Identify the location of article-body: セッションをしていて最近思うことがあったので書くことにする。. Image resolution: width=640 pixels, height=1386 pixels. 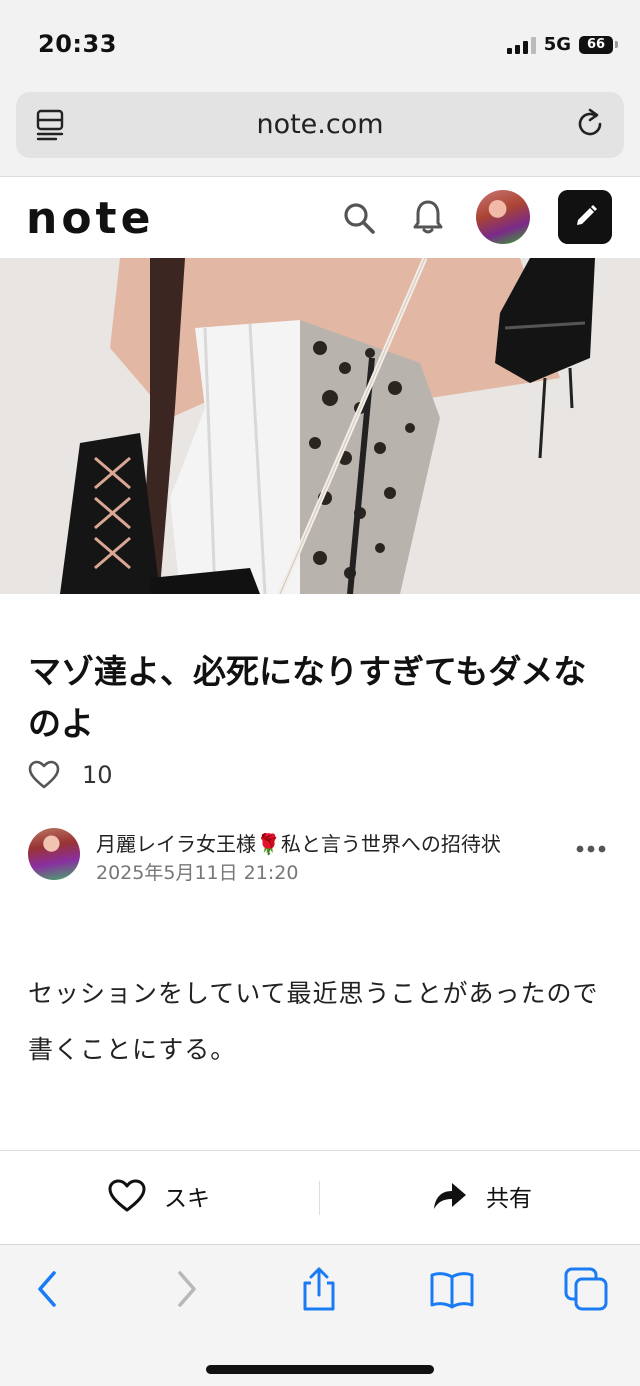
(313, 1021).